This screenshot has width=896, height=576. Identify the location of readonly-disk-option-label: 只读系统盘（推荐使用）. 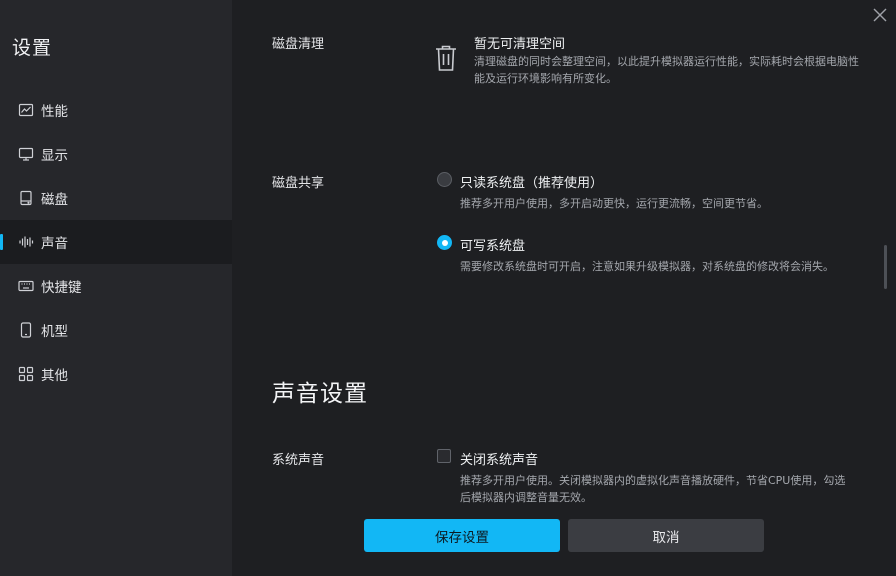
(531, 181).